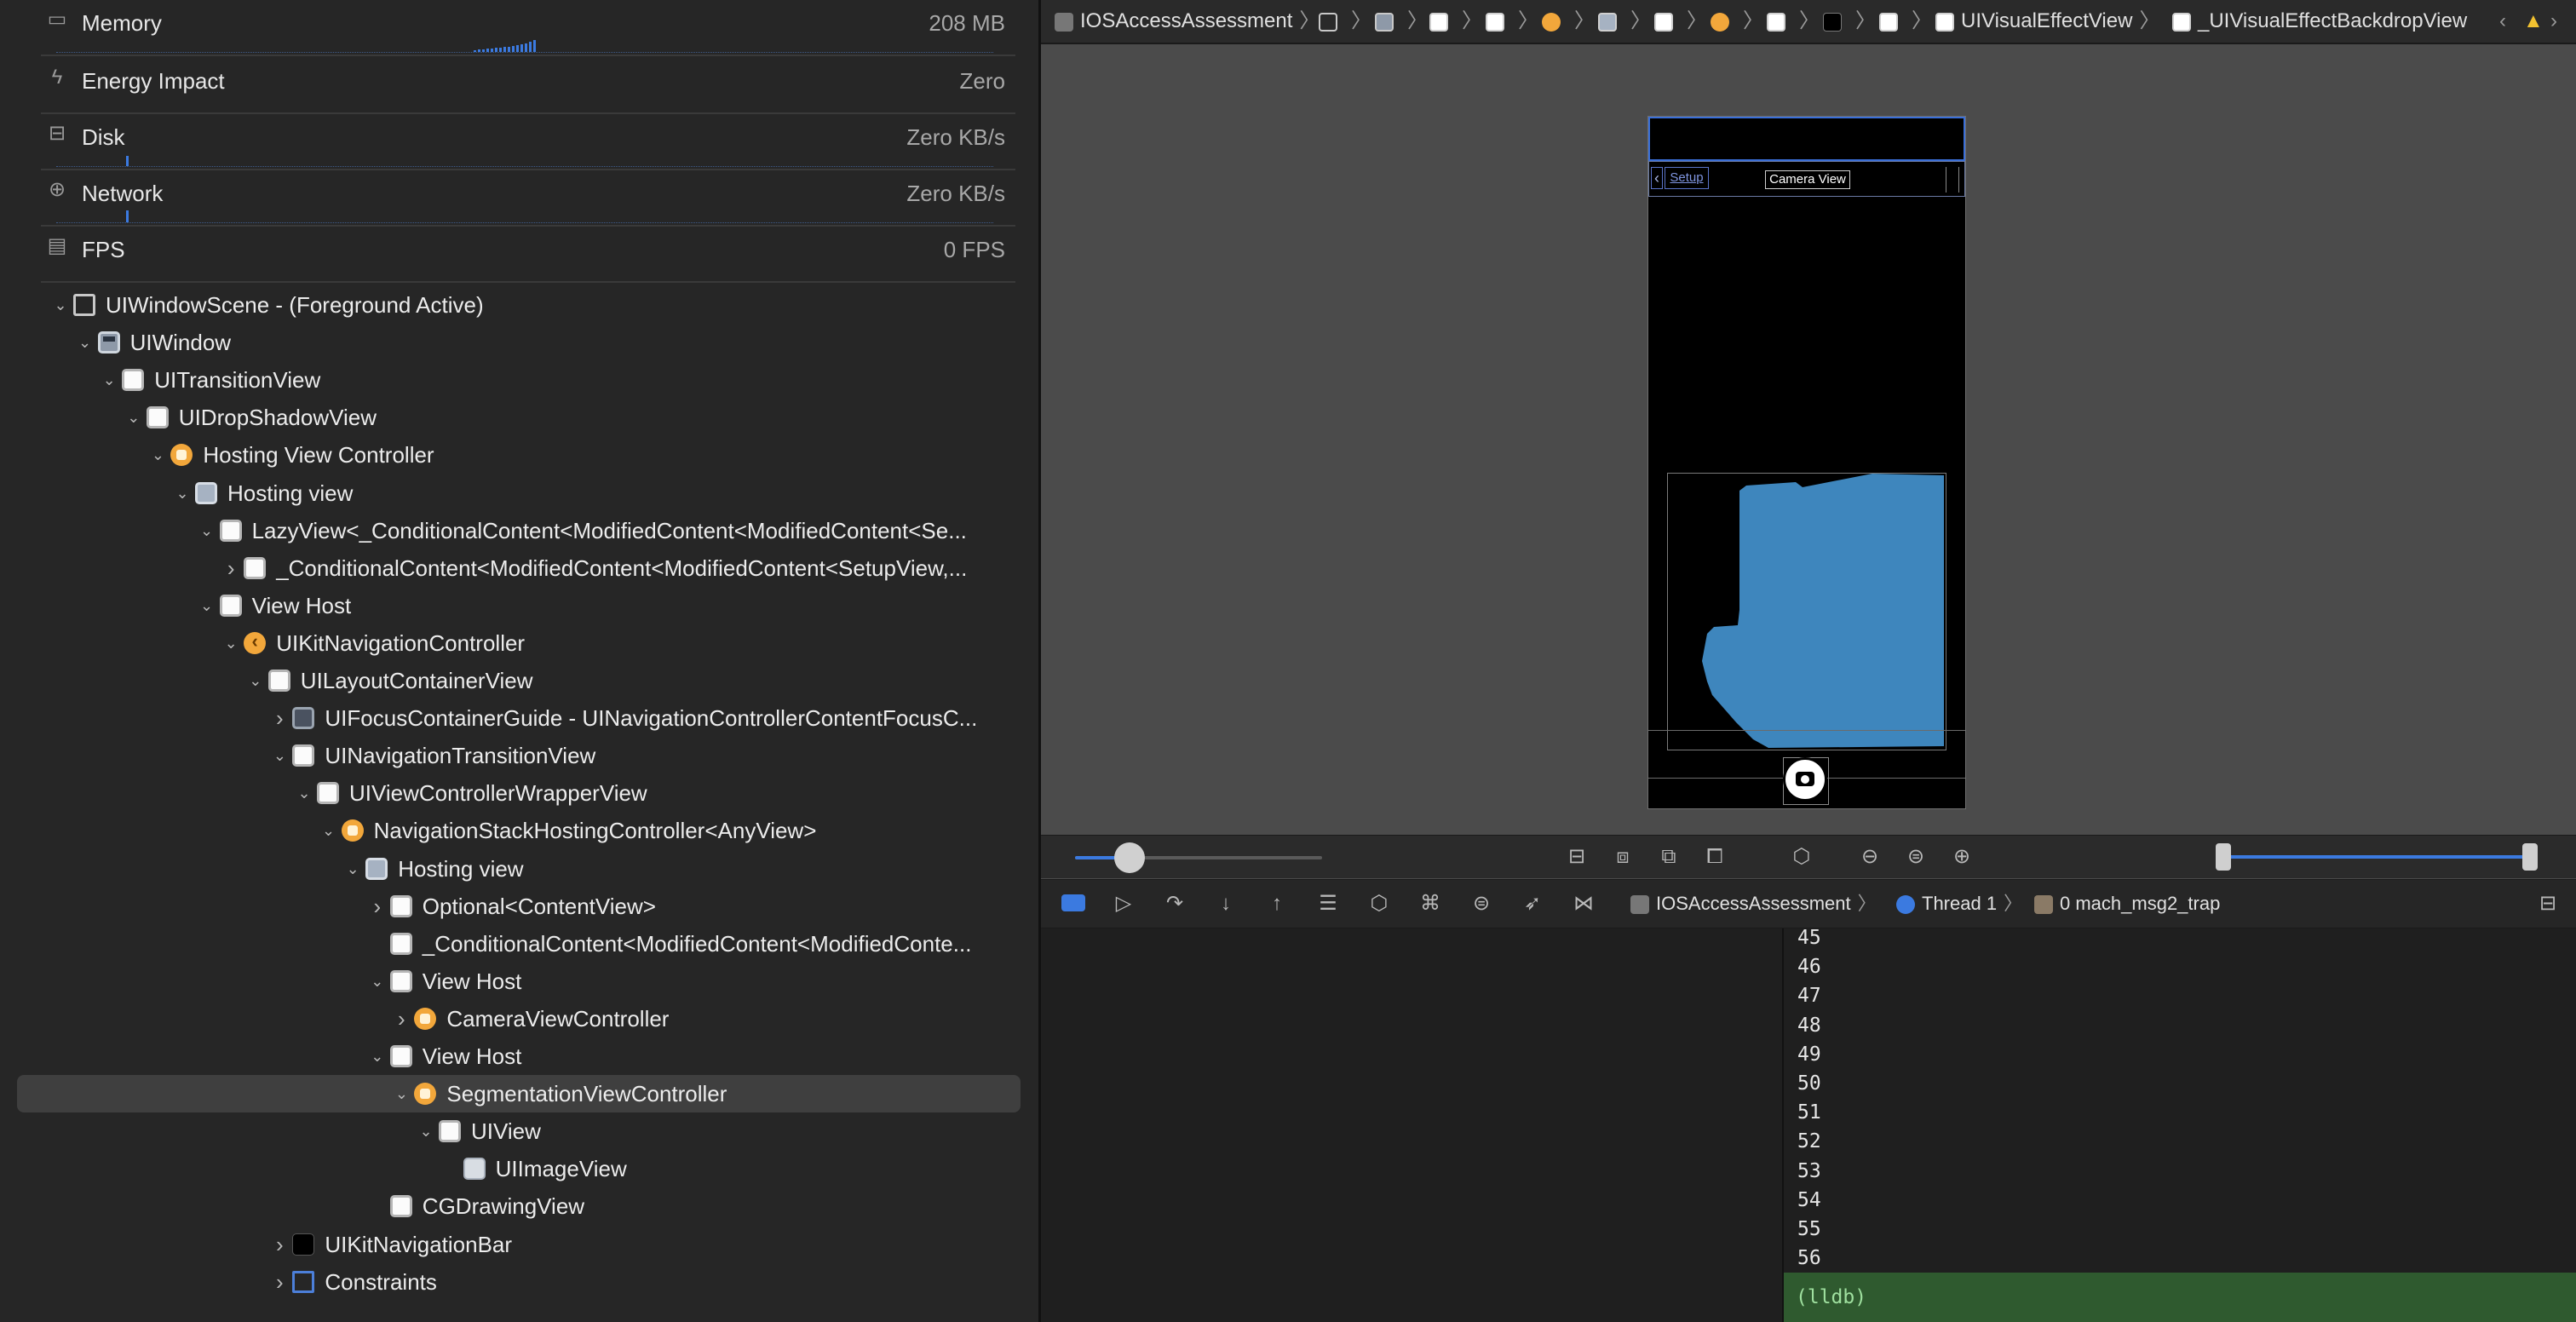 This screenshot has height=1322, width=2576. What do you see at coordinates (1482, 904) in the screenshot?
I see `environment-icon: ⊜` at bounding box center [1482, 904].